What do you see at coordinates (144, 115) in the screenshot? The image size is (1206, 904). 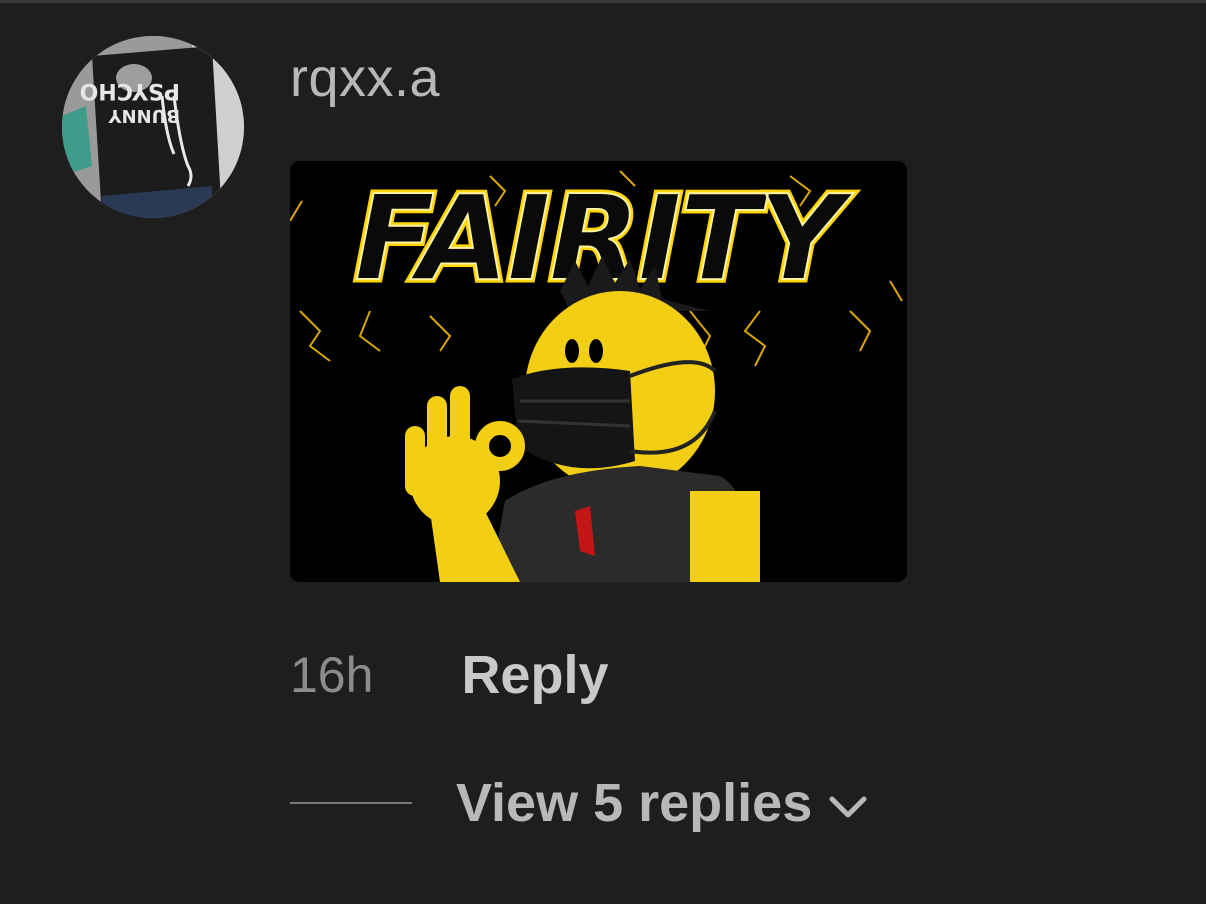 I see `avatar-text-bottom: BUNNY` at bounding box center [144, 115].